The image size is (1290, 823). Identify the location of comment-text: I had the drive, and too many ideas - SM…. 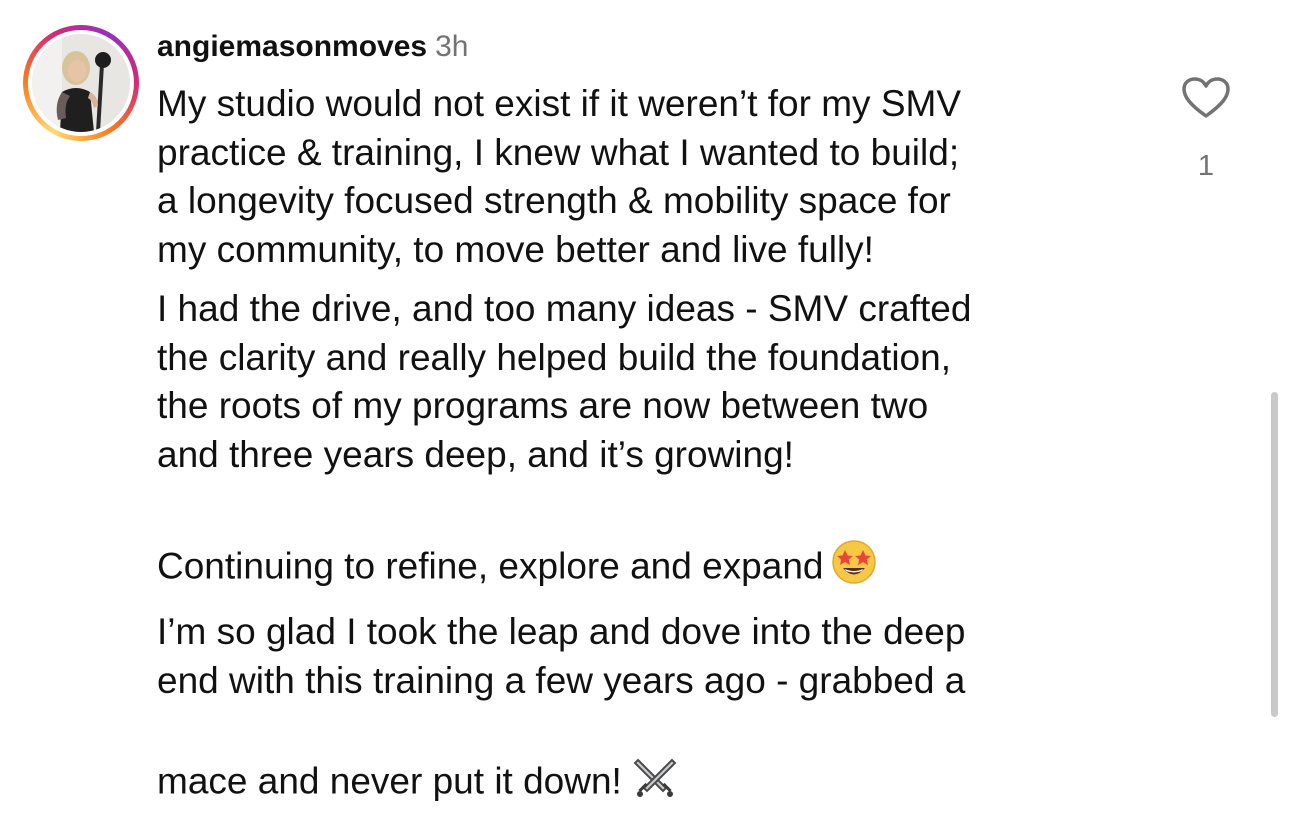
(564, 381).